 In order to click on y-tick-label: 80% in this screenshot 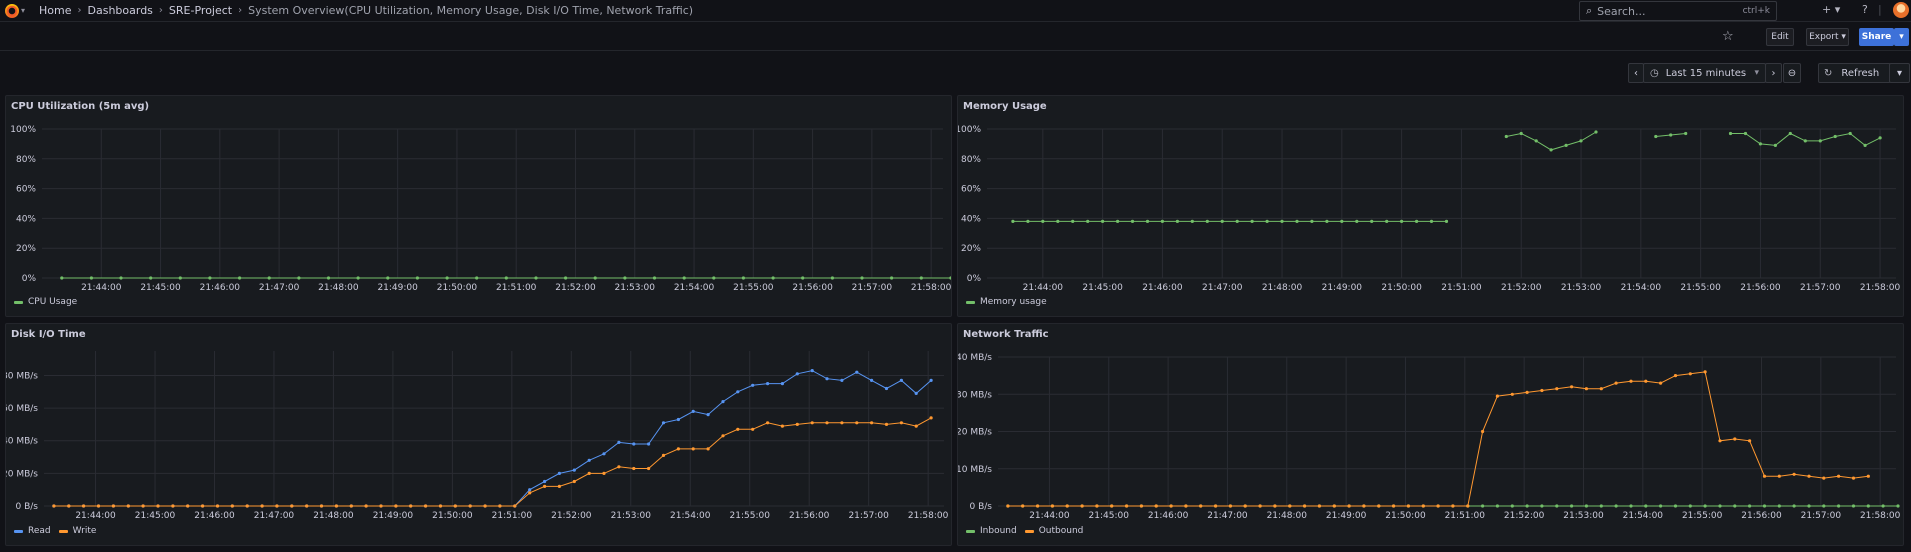, I will do `click(26, 160)`.